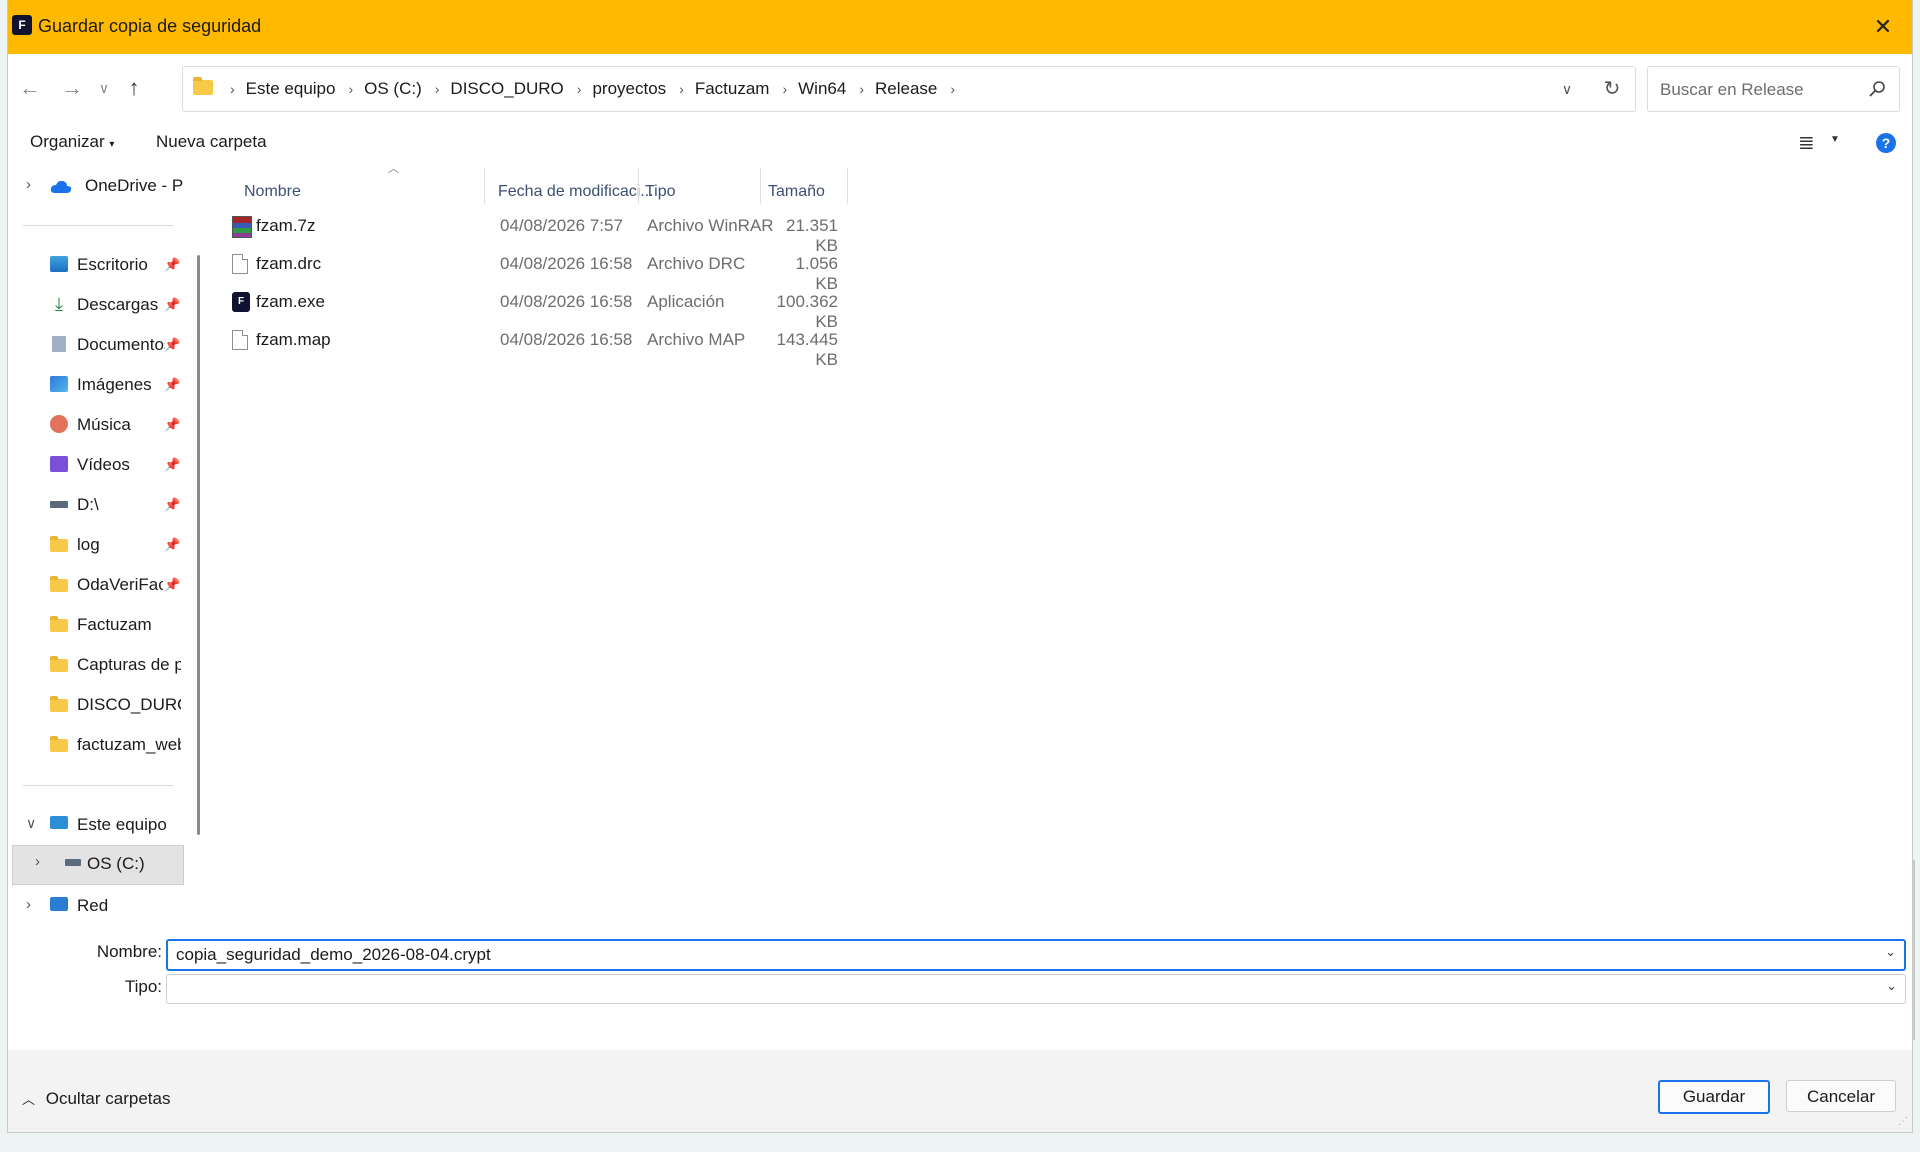  Describe the element at coordinates (96, 385) in the screenshot. I see `sidebar-item-imagenes: Imágenes 📌` at that location.